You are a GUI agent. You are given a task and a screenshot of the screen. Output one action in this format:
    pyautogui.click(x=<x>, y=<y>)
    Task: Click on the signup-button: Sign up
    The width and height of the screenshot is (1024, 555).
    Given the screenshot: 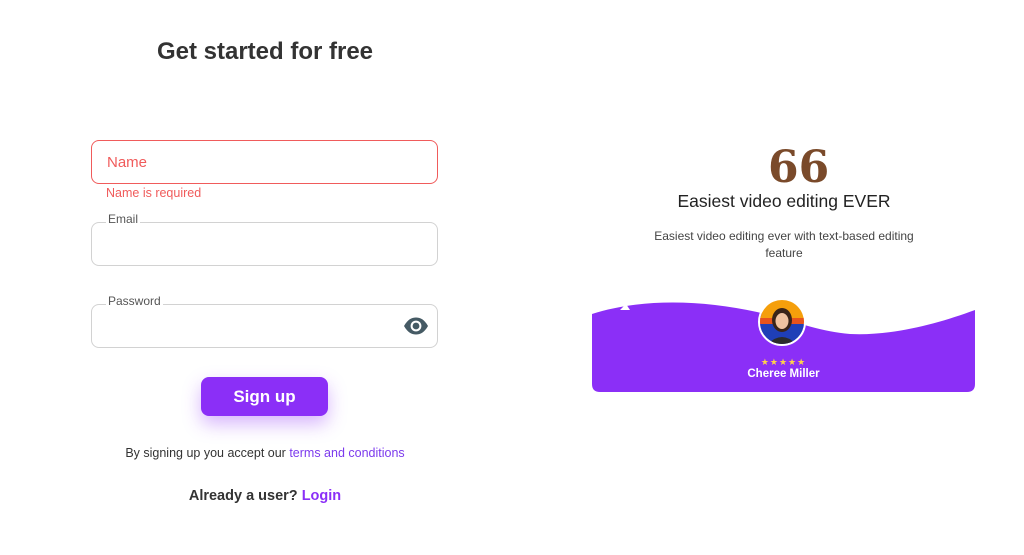 What is the action you would take?
    pyautogui.click(x=264, y=396)
    